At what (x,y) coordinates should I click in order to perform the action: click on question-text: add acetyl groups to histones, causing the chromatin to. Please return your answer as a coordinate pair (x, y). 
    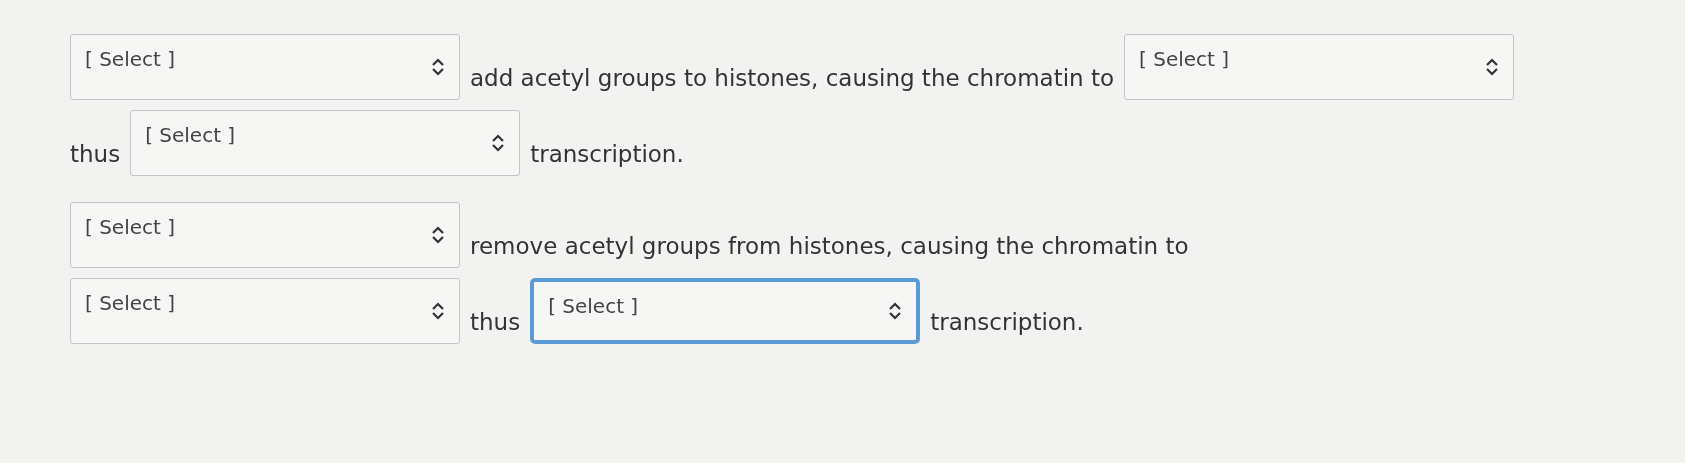
    Looking at the image, I should click on (792, 77).